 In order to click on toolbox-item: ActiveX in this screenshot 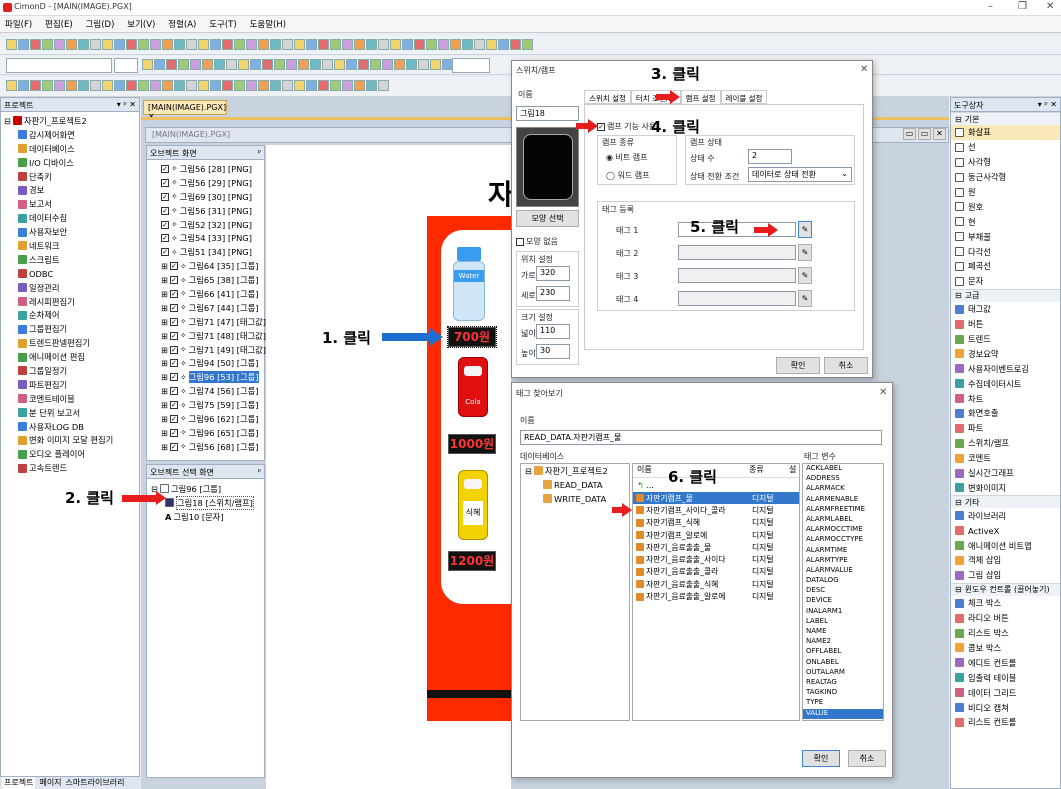, I will do `click(1005, 530)`.